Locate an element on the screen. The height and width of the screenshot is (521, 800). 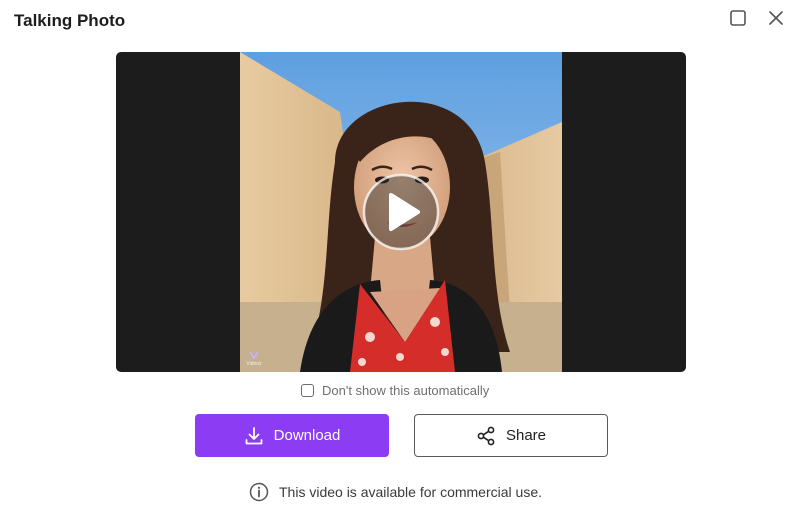
maximize-icon is located at coordinates (738, 18).